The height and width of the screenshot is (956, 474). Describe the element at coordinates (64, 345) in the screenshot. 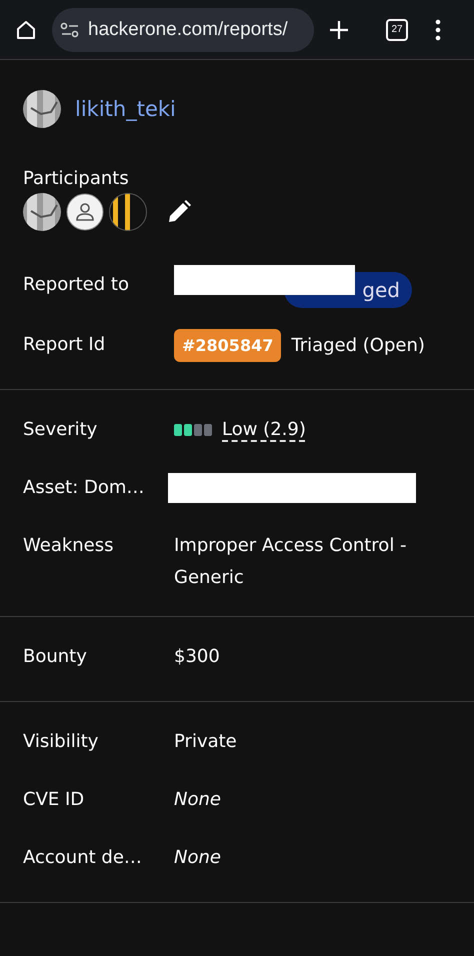

I see `field-label: Report Id` at that location.